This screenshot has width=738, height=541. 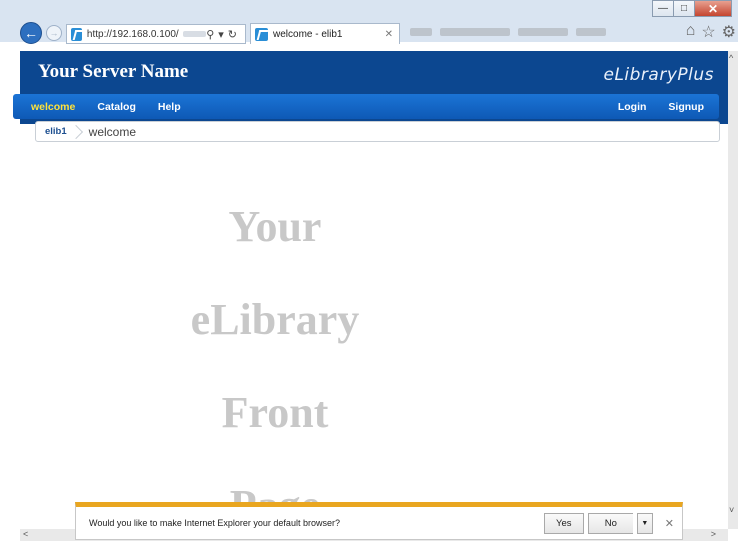 What do you see at coordinates (713, 534) in the screenshot?
I see `scroll-right-icon: >` at bounding box center [713, 534].